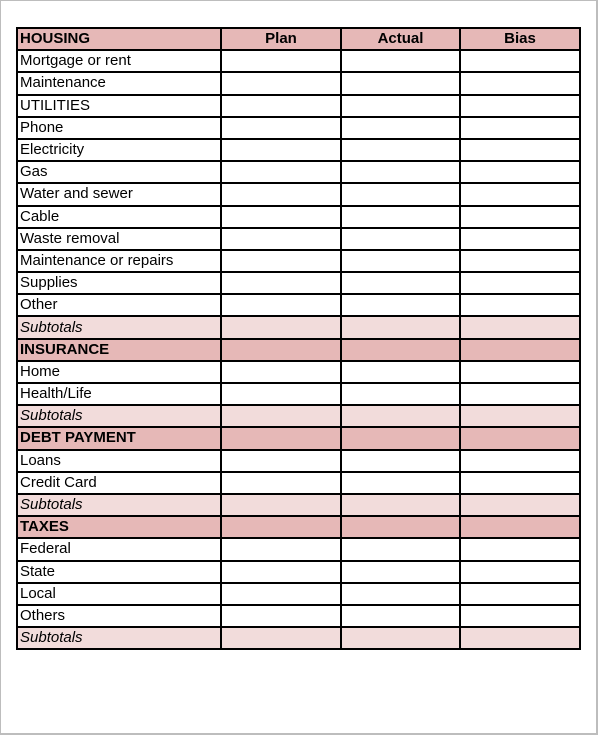 This screenshot has width=600, height=737. I want to click on row-label: Phone, so click(119, 127).